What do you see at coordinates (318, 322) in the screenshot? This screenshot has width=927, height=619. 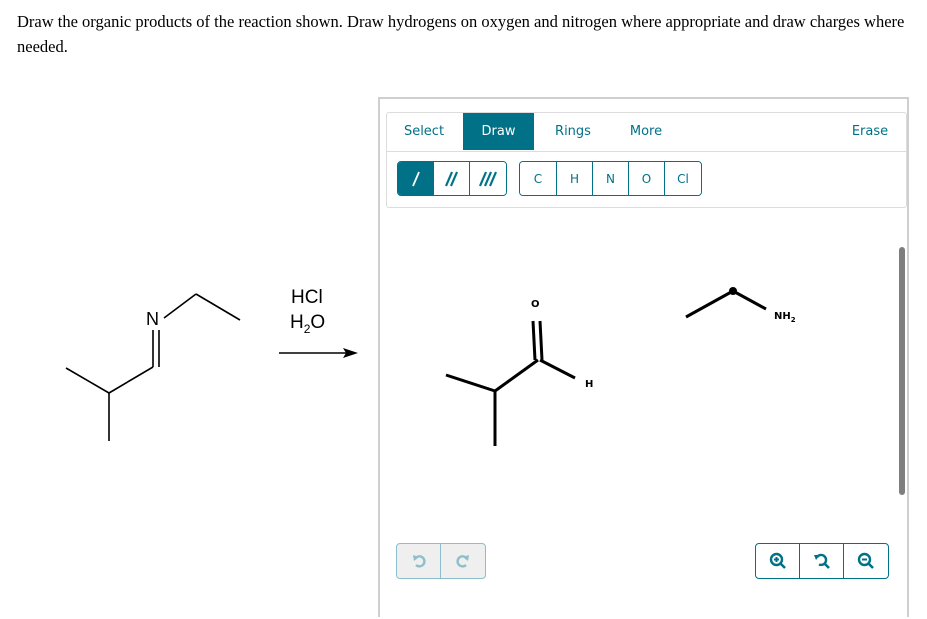 I see `reagent-text: O` at bounding box center [318, 322].